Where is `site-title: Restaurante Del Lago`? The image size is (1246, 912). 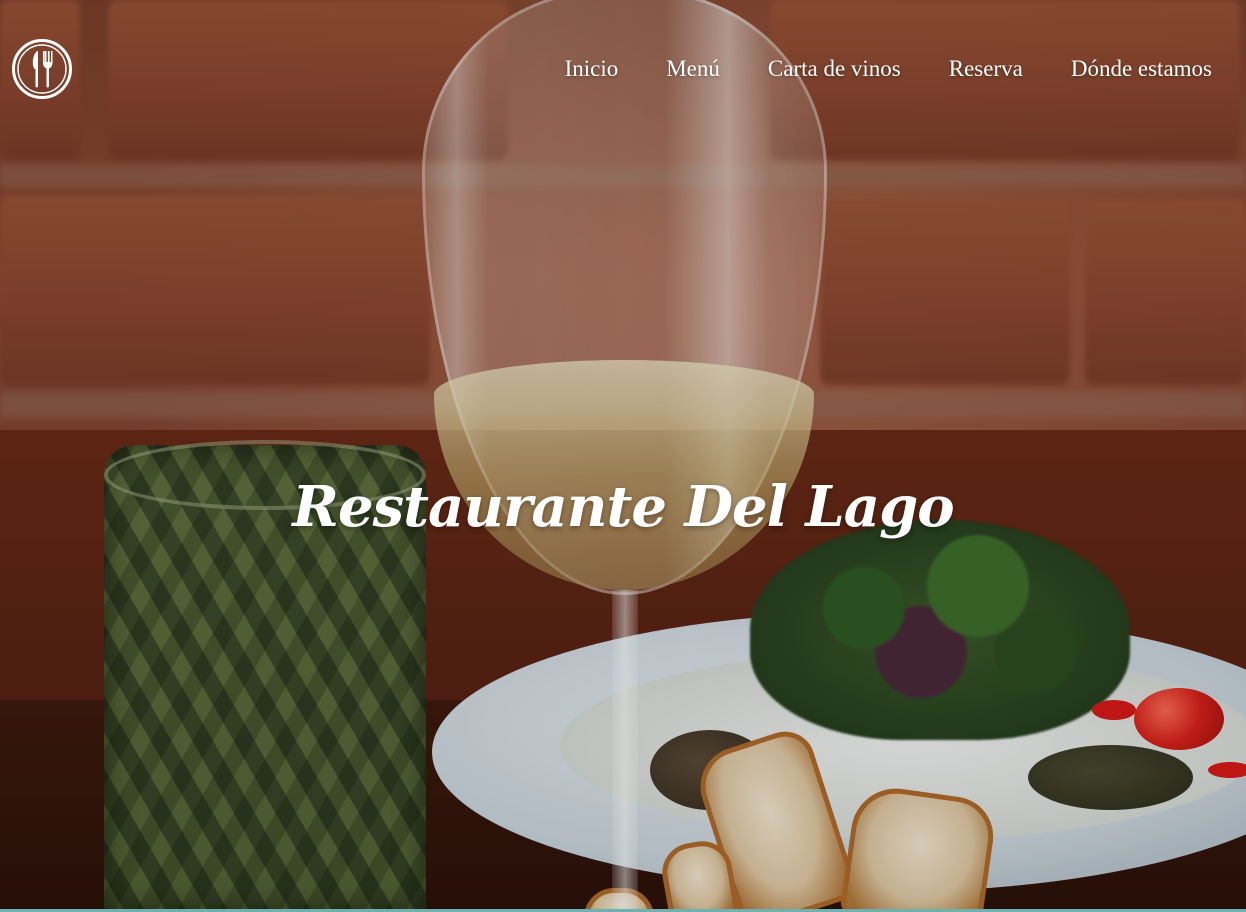 site-title: Restaurante Del Lago is located at coordinates (623, 507).